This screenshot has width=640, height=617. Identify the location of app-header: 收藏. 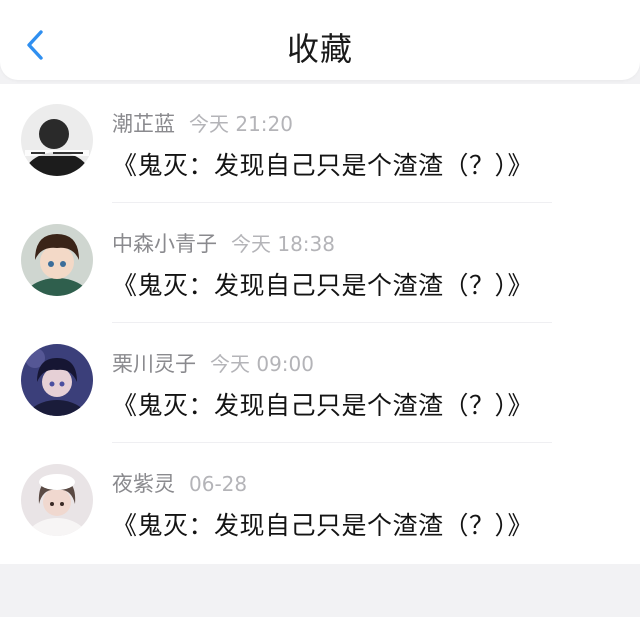
(320, 40).